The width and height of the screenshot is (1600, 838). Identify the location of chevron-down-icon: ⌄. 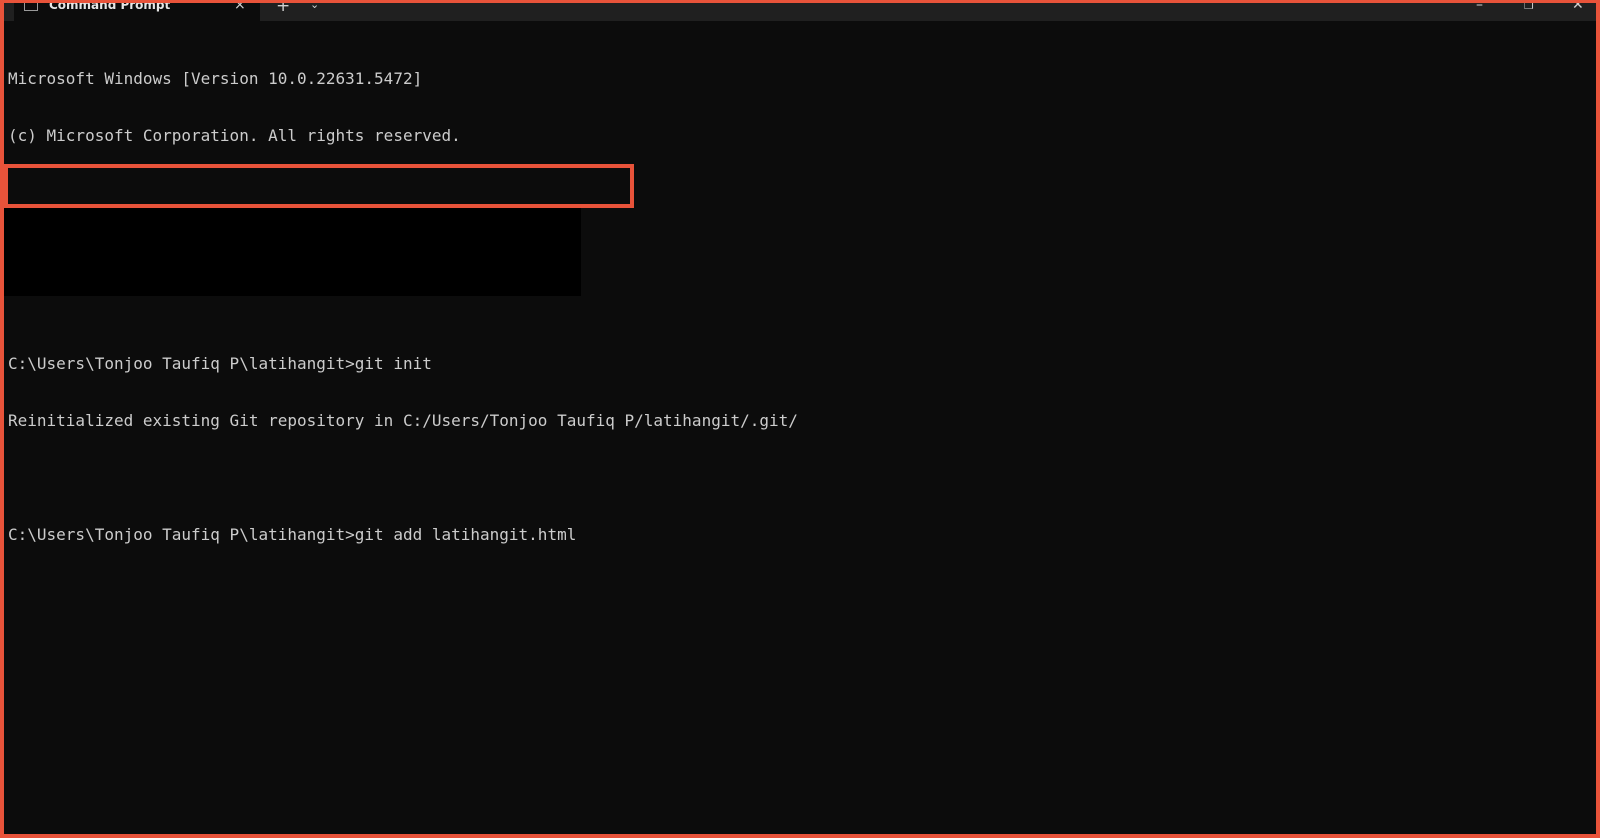
(314, 7).